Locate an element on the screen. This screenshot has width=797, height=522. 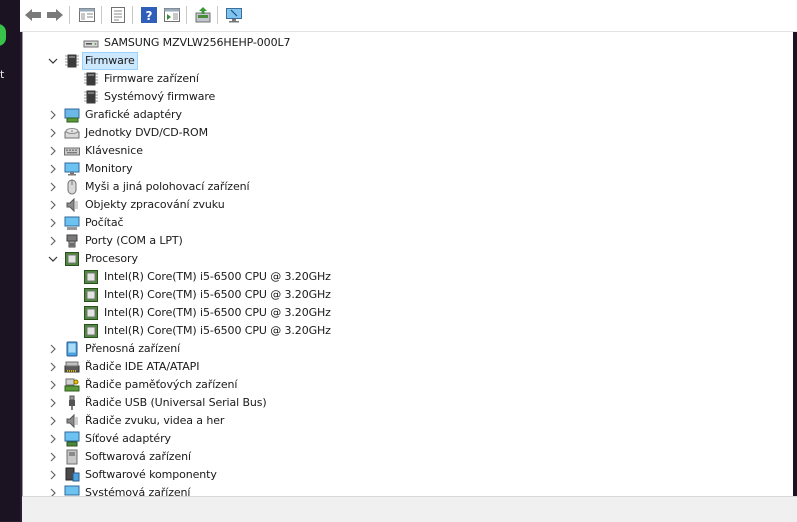
tree-category: Procesory is located at coordinates (410, 259).